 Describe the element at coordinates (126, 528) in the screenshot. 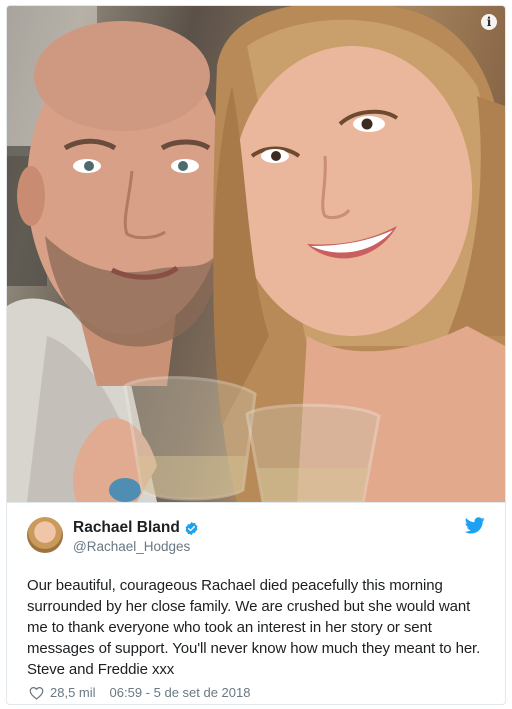

I see `author-display-name: Rachael Bland` at that location.